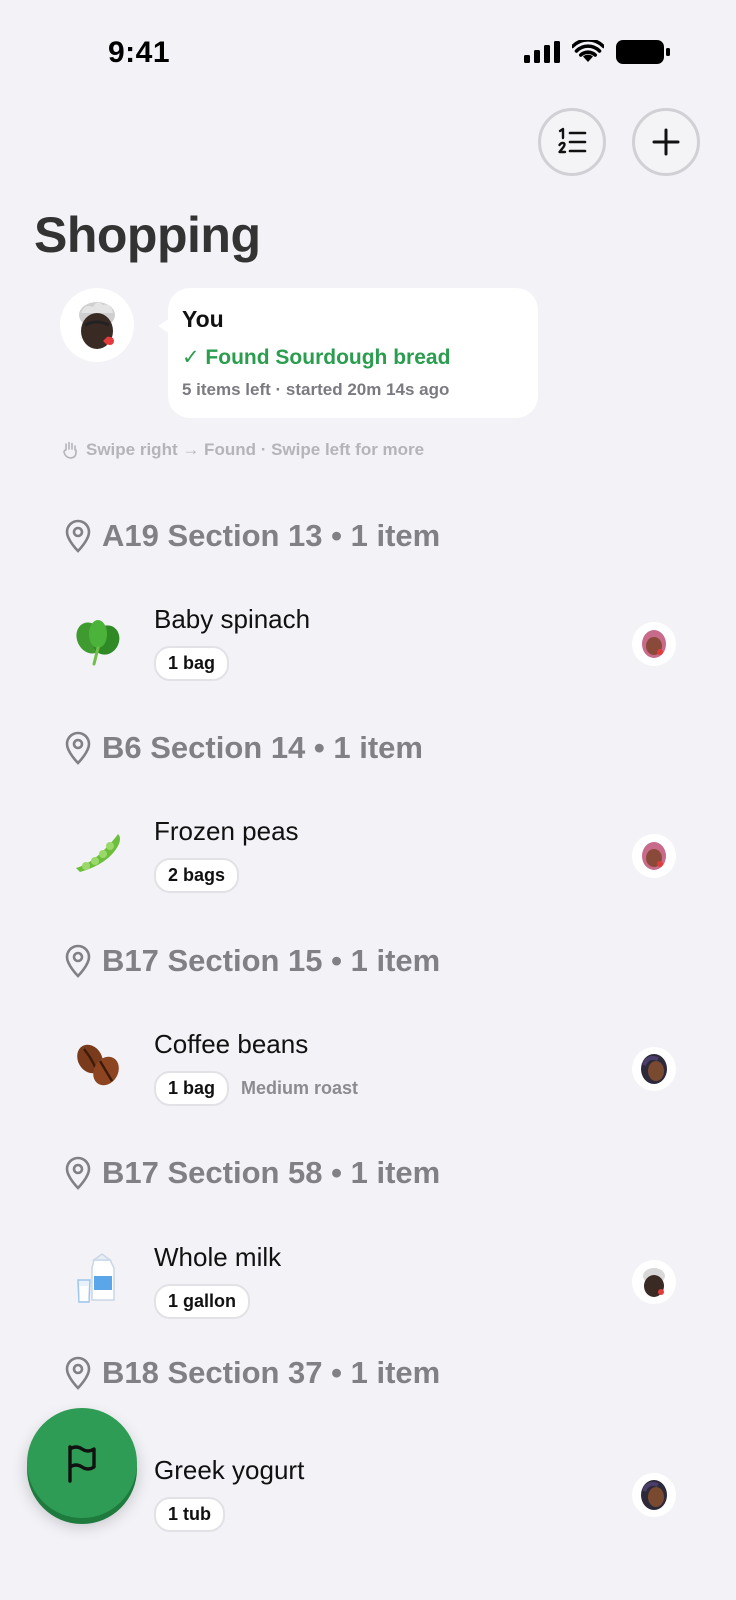  Describe the element at coordinates (226, 831) in the screenshot. I see `item-name: Frozen peas` at that location.